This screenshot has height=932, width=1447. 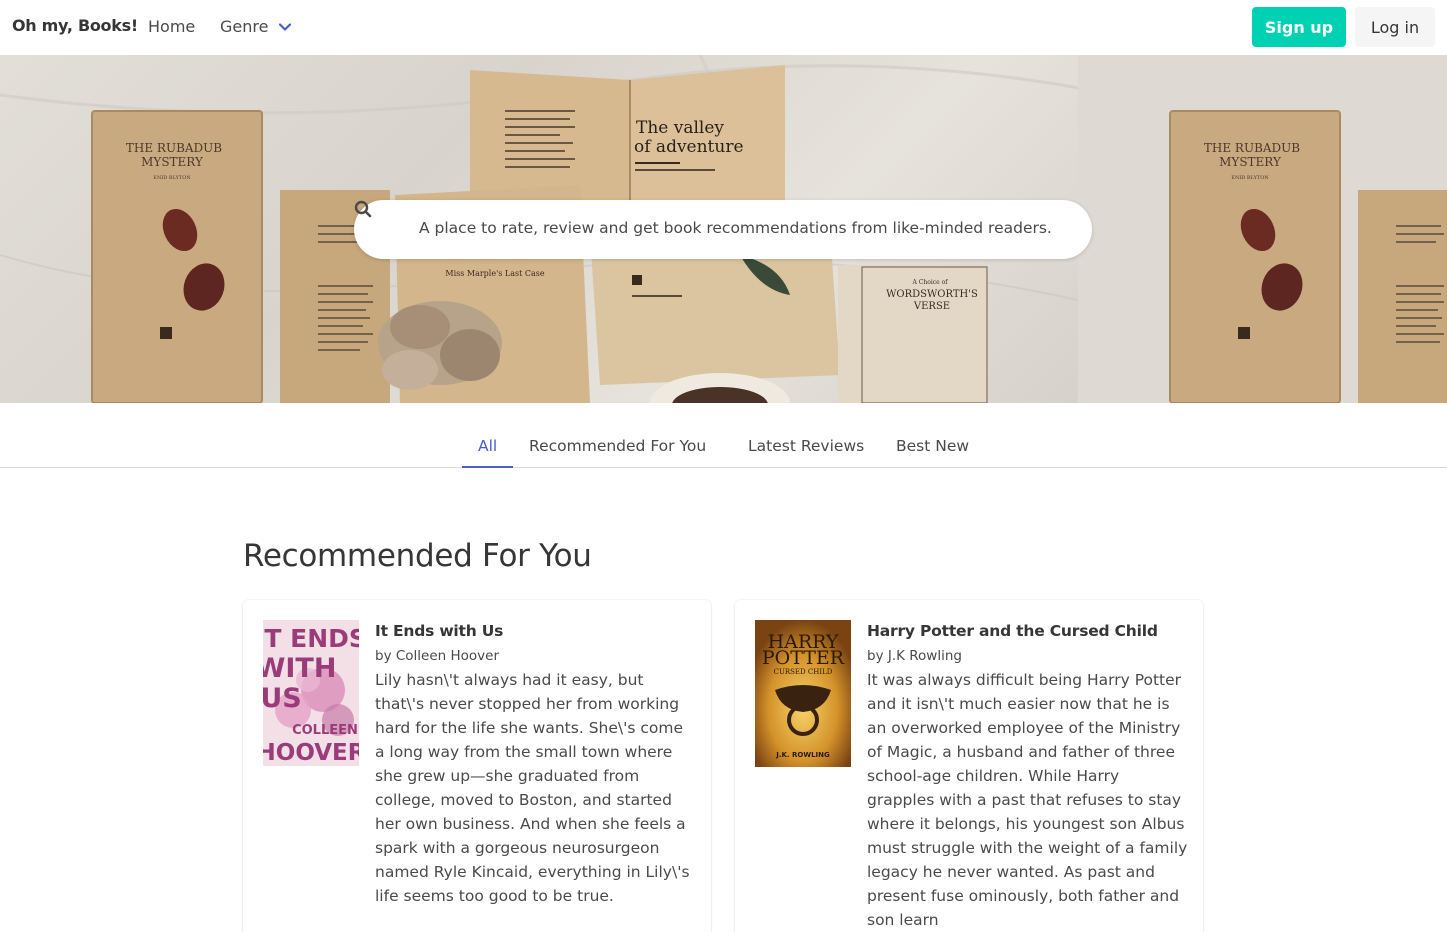 What do you see at coordinates (487, 467) in the screenshot?
I see `tab-active-indicator` at bounding box center [487, 467].